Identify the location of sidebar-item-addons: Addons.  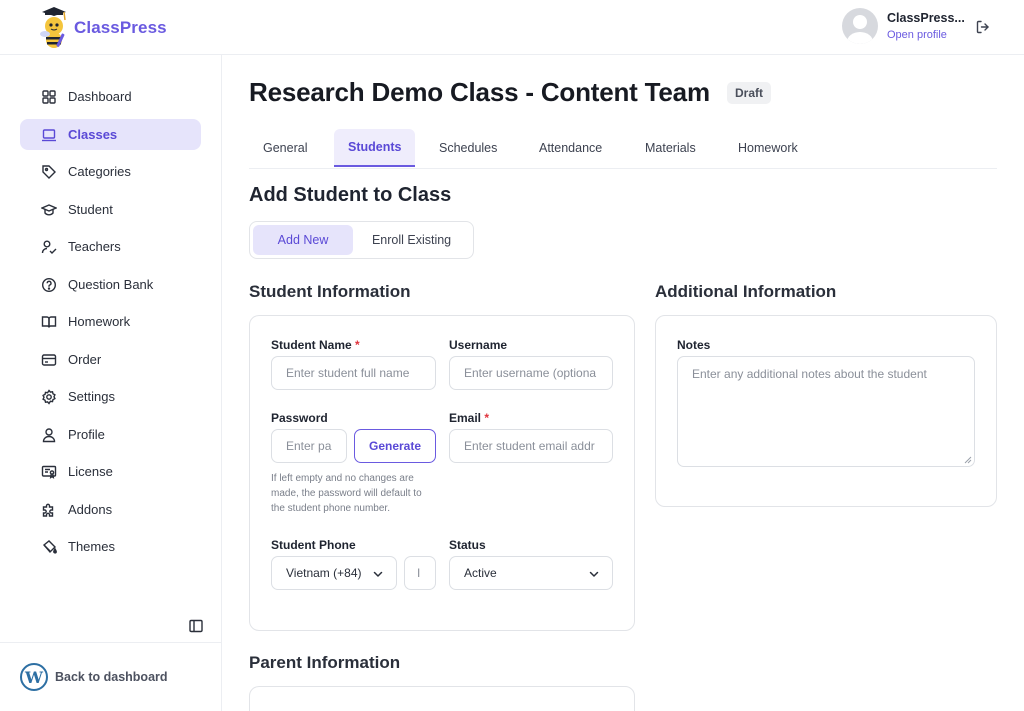
(110, 509).